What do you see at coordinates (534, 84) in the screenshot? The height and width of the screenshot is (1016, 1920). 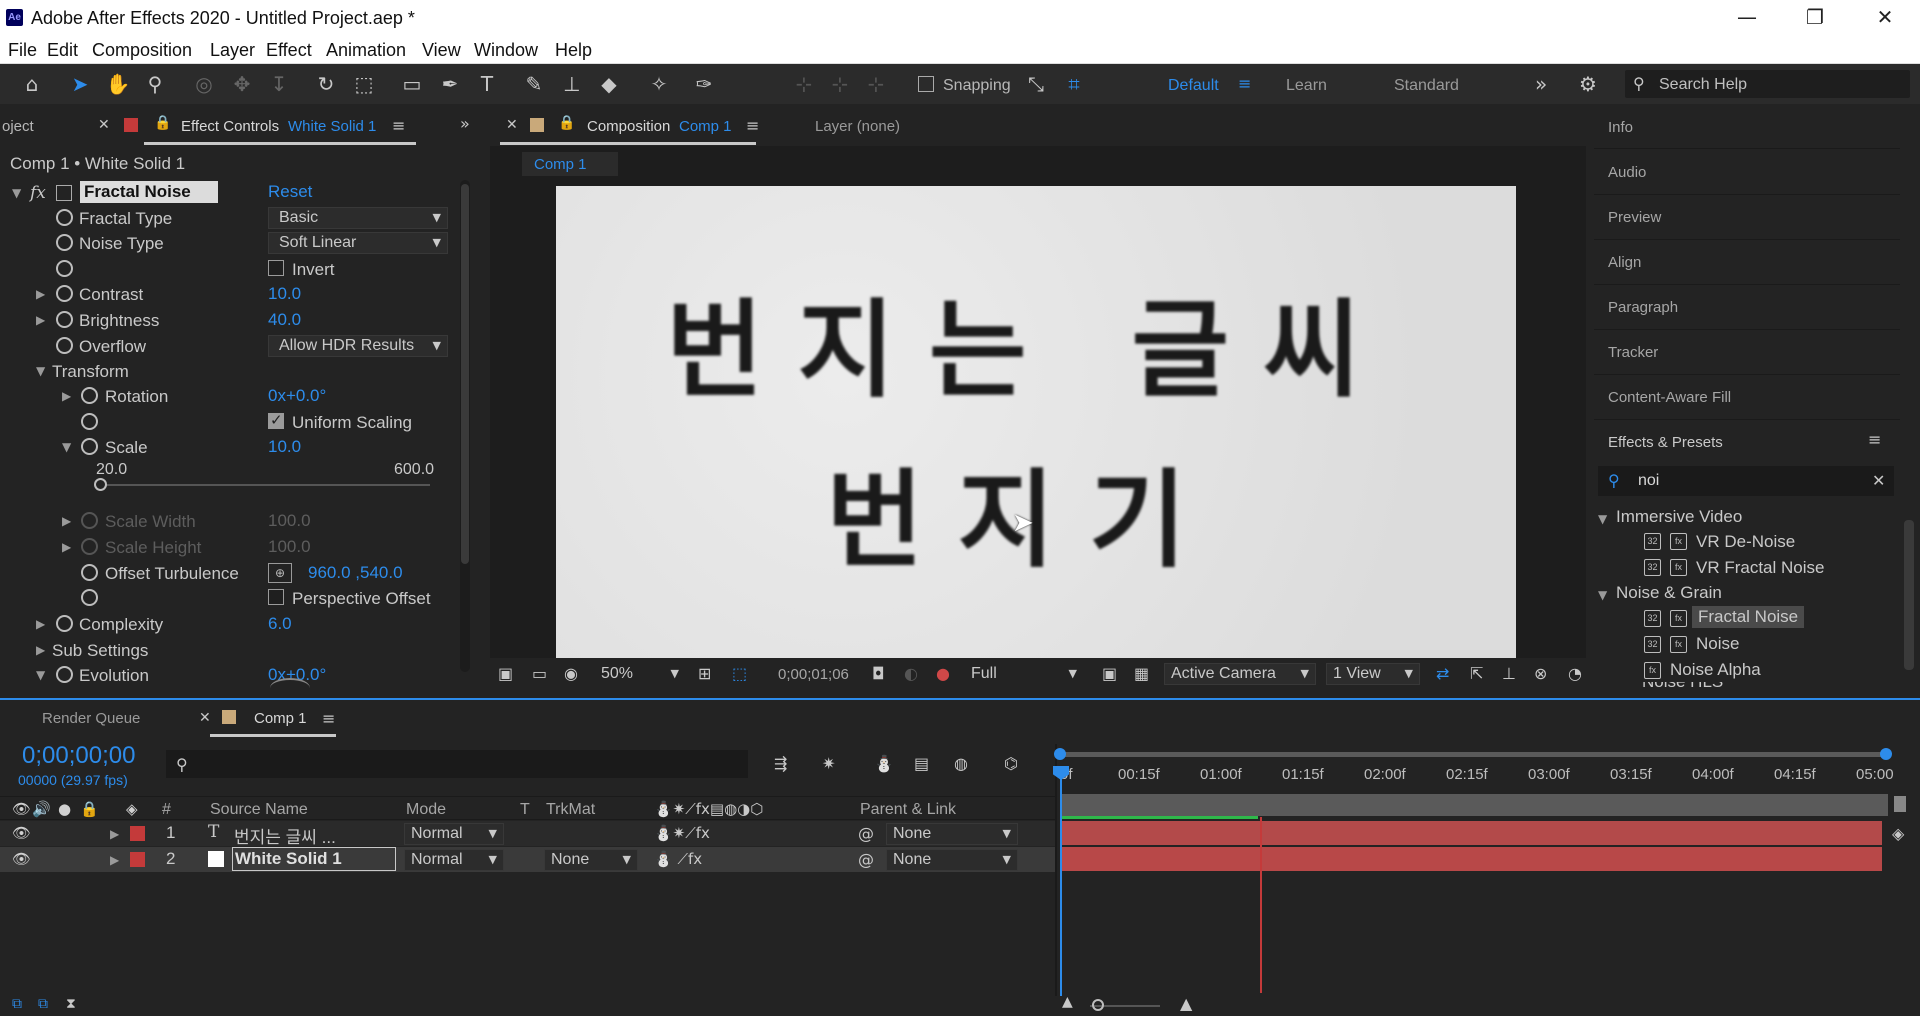 I see `brush-tool-icon: ✎` at bounding box center [534, 84].